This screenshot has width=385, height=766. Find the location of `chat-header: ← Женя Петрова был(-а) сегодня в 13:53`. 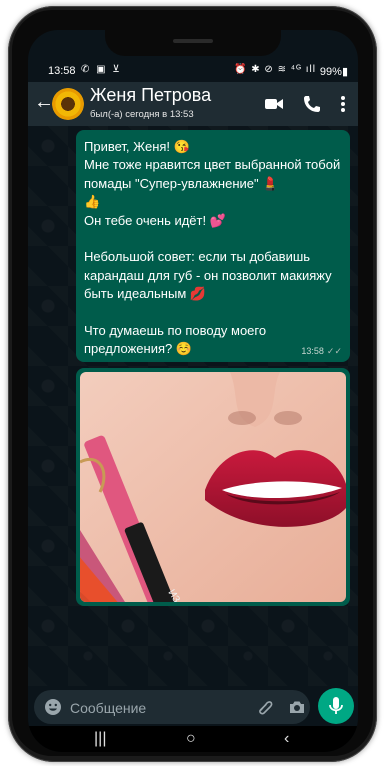

chat-header: ← Женя Петрова был(-а) сегодня в 13:53 is located at coordinates (193, 104).